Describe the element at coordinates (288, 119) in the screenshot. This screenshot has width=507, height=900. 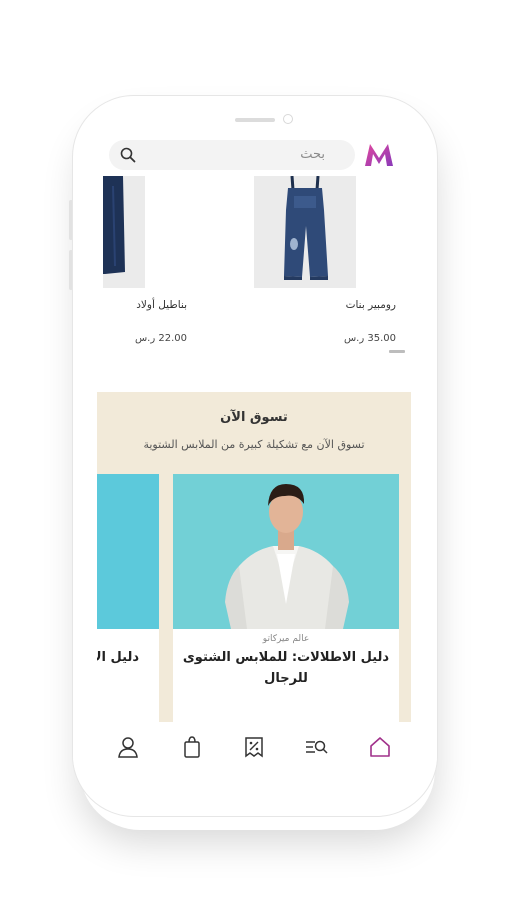
I see `phone-camera` at that location.